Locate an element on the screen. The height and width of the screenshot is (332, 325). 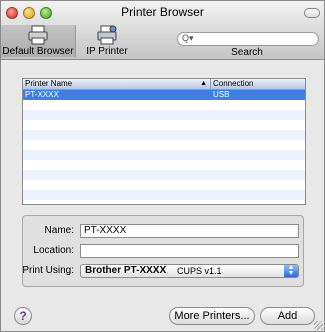
toolbar-toggle-button is located at coordinates (312, 13).